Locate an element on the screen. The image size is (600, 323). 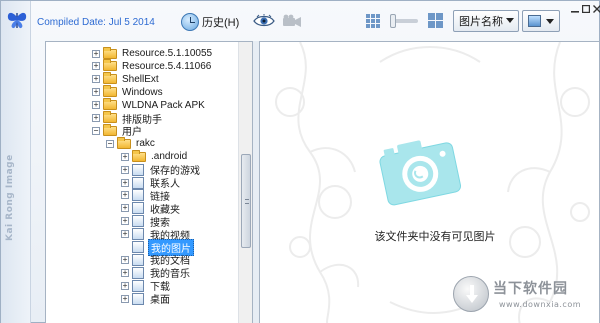
compiled-date-label: Compiled Date: Jul 5 2014 is located at coordinates (96, 22).